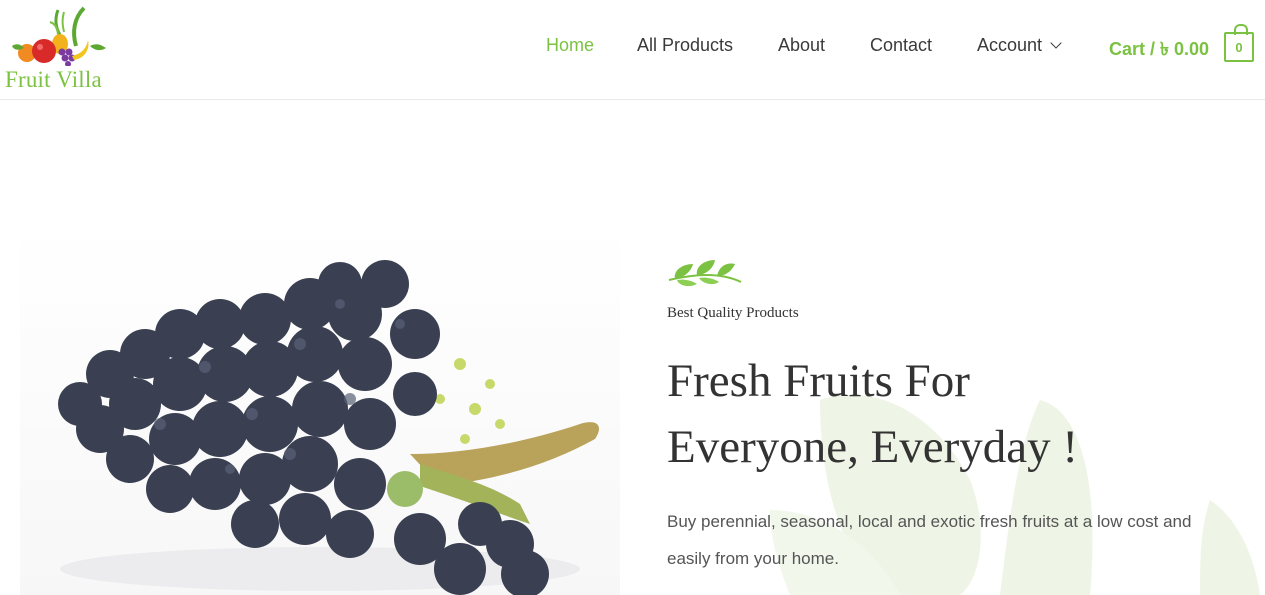 Image resolution: width=1265 pixels, height=595 pixels. I want to click on nav-all-products: All Products, so click(685, 45).